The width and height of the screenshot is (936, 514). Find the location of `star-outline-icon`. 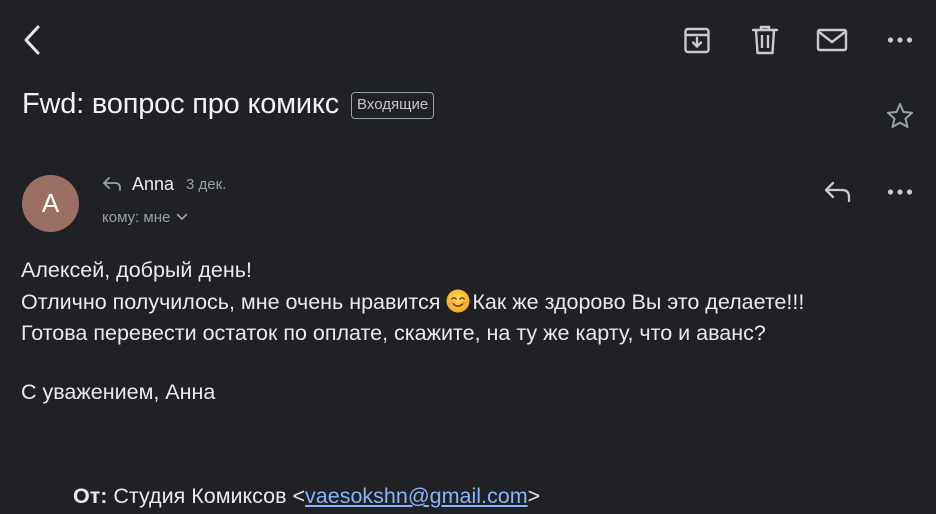

star-outline-icon is located at coordinates (900, 116).